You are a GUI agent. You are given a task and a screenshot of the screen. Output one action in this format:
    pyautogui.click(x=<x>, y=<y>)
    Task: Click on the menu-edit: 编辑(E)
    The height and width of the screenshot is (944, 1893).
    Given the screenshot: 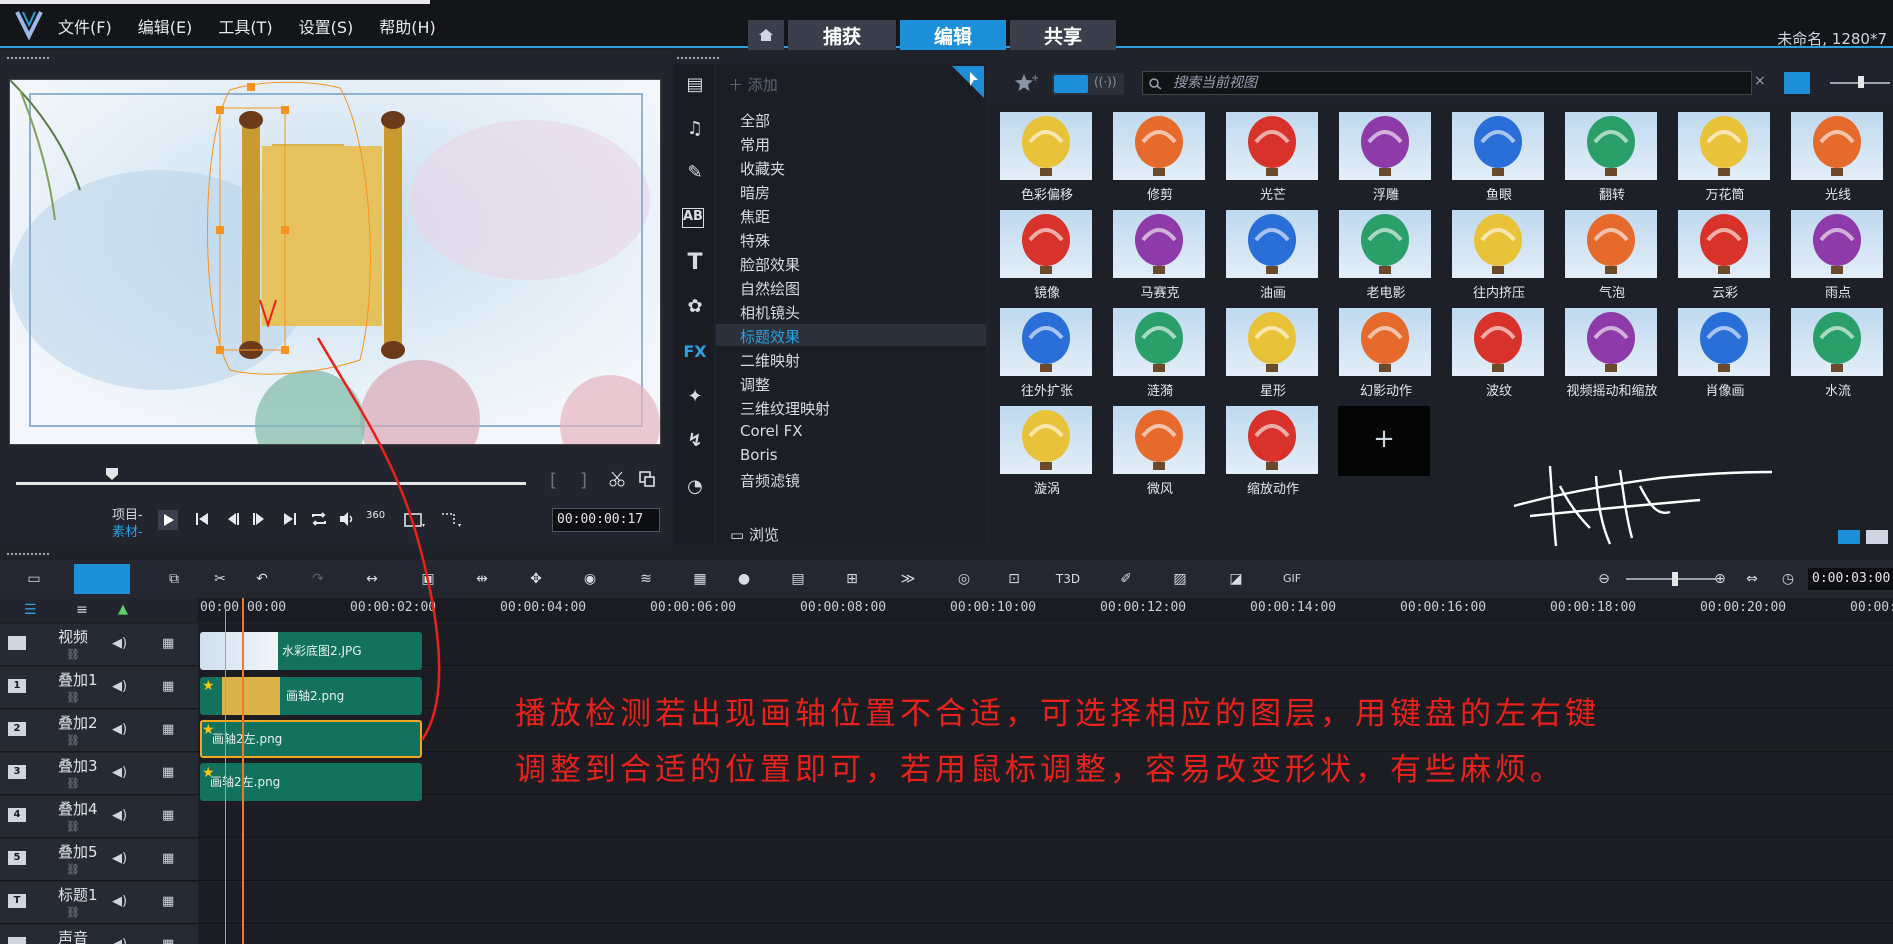 What is the action you would take?
    pyautogui.click(x=165, y=26)
    